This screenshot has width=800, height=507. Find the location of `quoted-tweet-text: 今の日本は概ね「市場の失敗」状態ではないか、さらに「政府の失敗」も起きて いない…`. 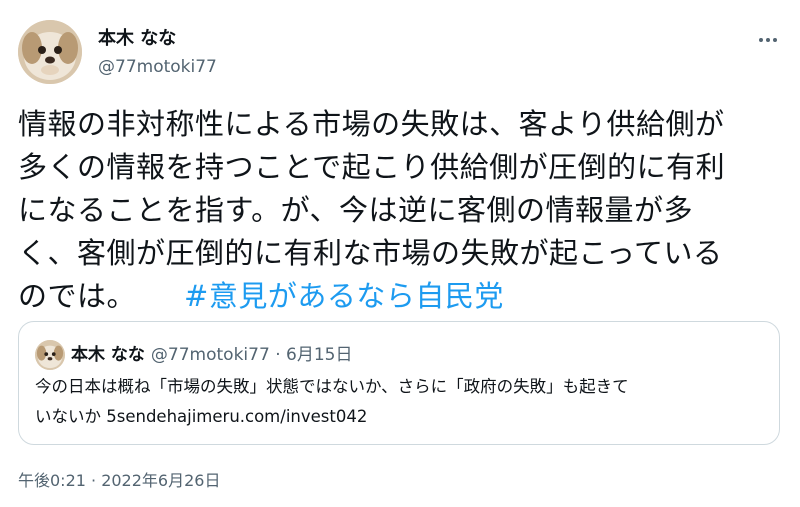

quoted-tweet-text: 今の日本は概ね「市場の失敗」状態ではないか、さらに「政府の失敗」も起きて いない… is located at coordinates (400, 402).